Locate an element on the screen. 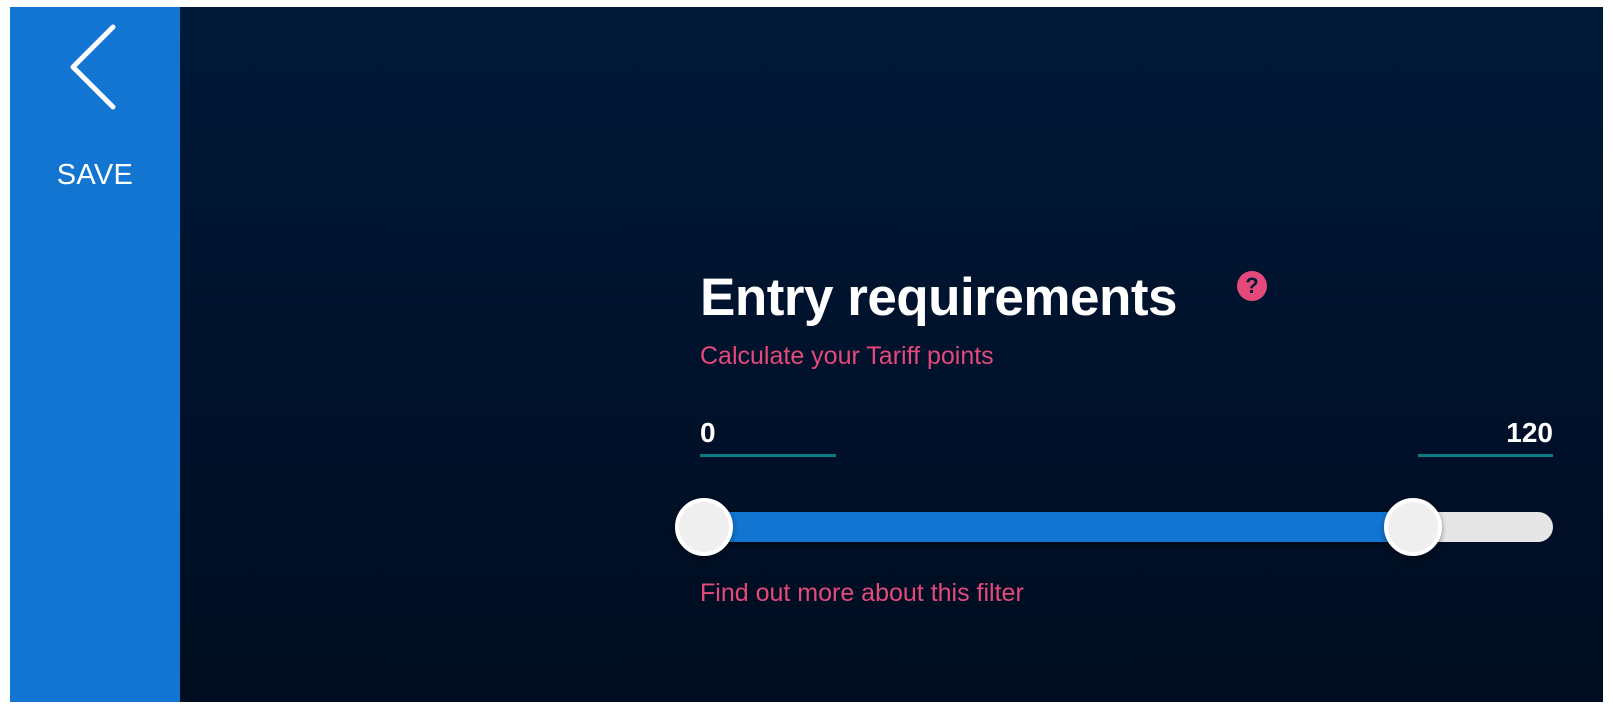  back-button is located at coordinates (95, 66).